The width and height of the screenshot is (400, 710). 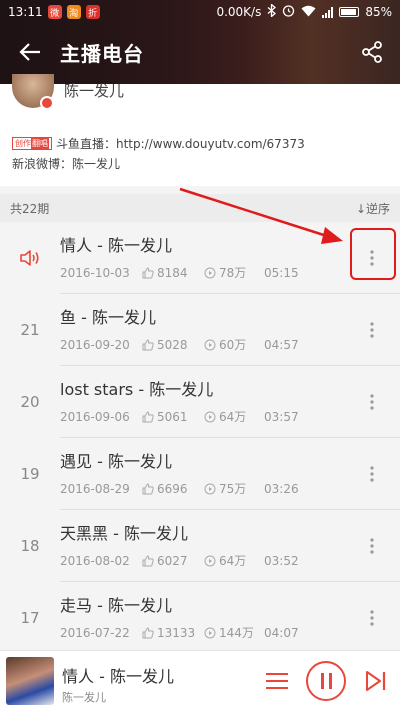 What do you see at coordinates (30, 681) in the screenshot?
I see `player-album-art` at bounding box center [30, 681].